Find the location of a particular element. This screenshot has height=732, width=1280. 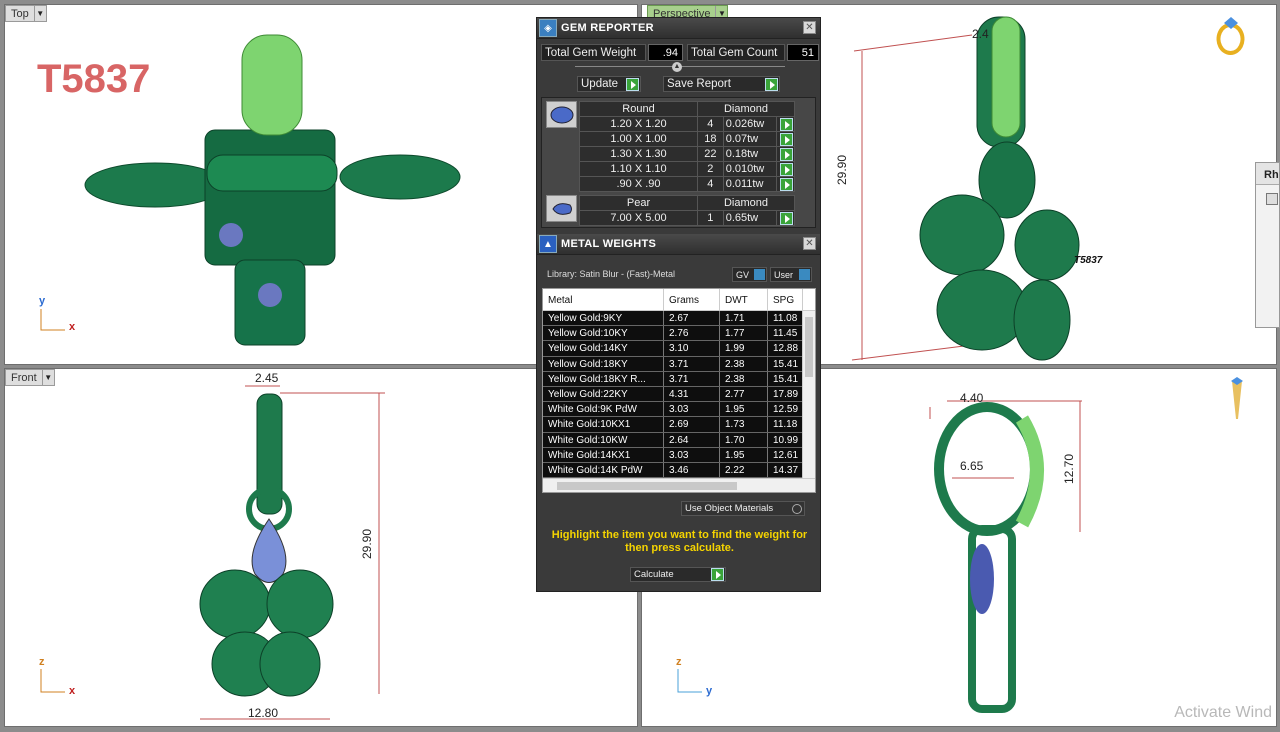

round-gem-icon is located at coordinates (561, 114).